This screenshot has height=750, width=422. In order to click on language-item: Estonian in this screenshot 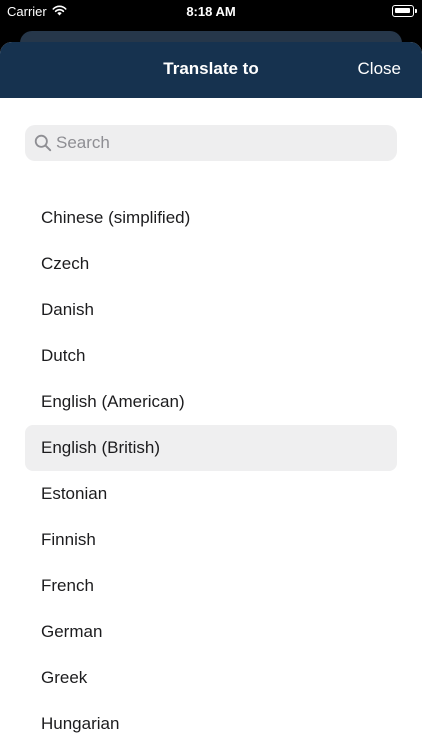, I will do `click(211, 494)`.